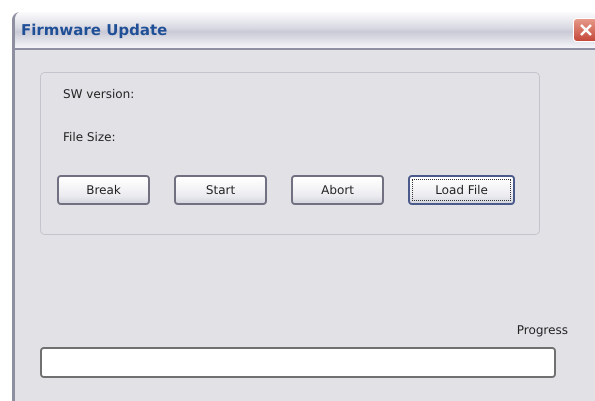  Describe the element at coordinates (90, 138) in the screenshot. I see `info-label: File Size:` at that location.